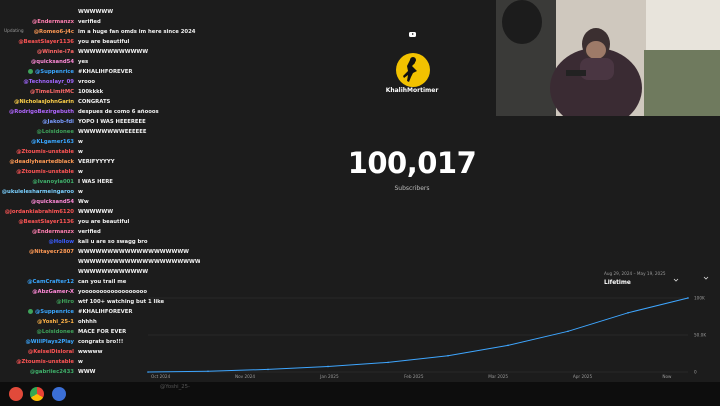 This screenshot has width=720, height=406. What do you see at coordinates (100, 202) in the screenshot?
I see `chat-message: @quicksand54 Ww` at bounding box center [100, 202].